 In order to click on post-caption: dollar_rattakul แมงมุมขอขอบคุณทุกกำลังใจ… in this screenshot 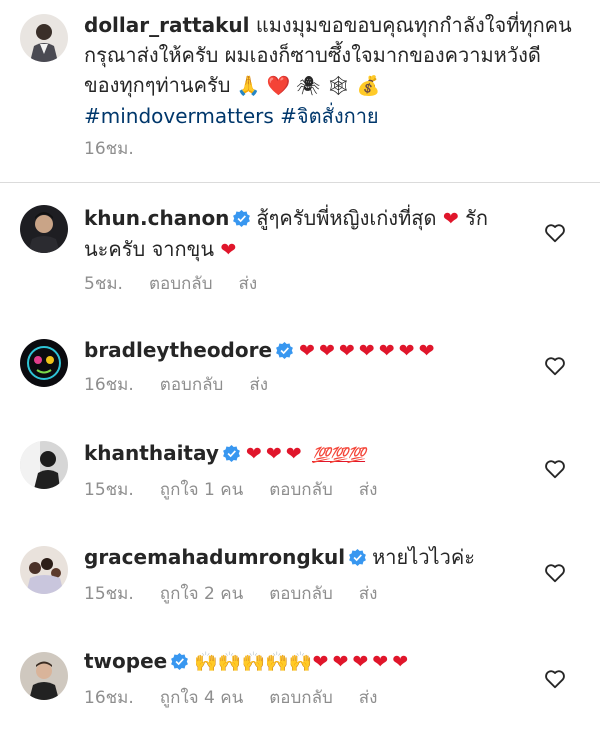, I will do `click(334, 70)`.